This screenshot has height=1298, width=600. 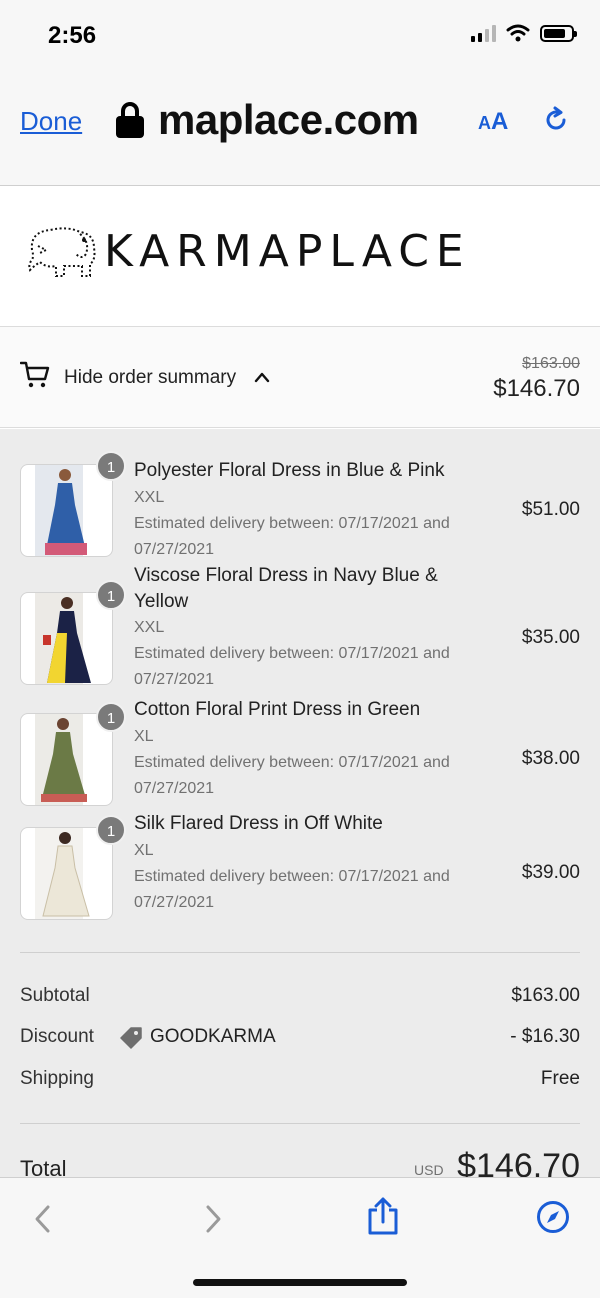 I want to click on text-size-button: AA, so click(x=493, y=122).